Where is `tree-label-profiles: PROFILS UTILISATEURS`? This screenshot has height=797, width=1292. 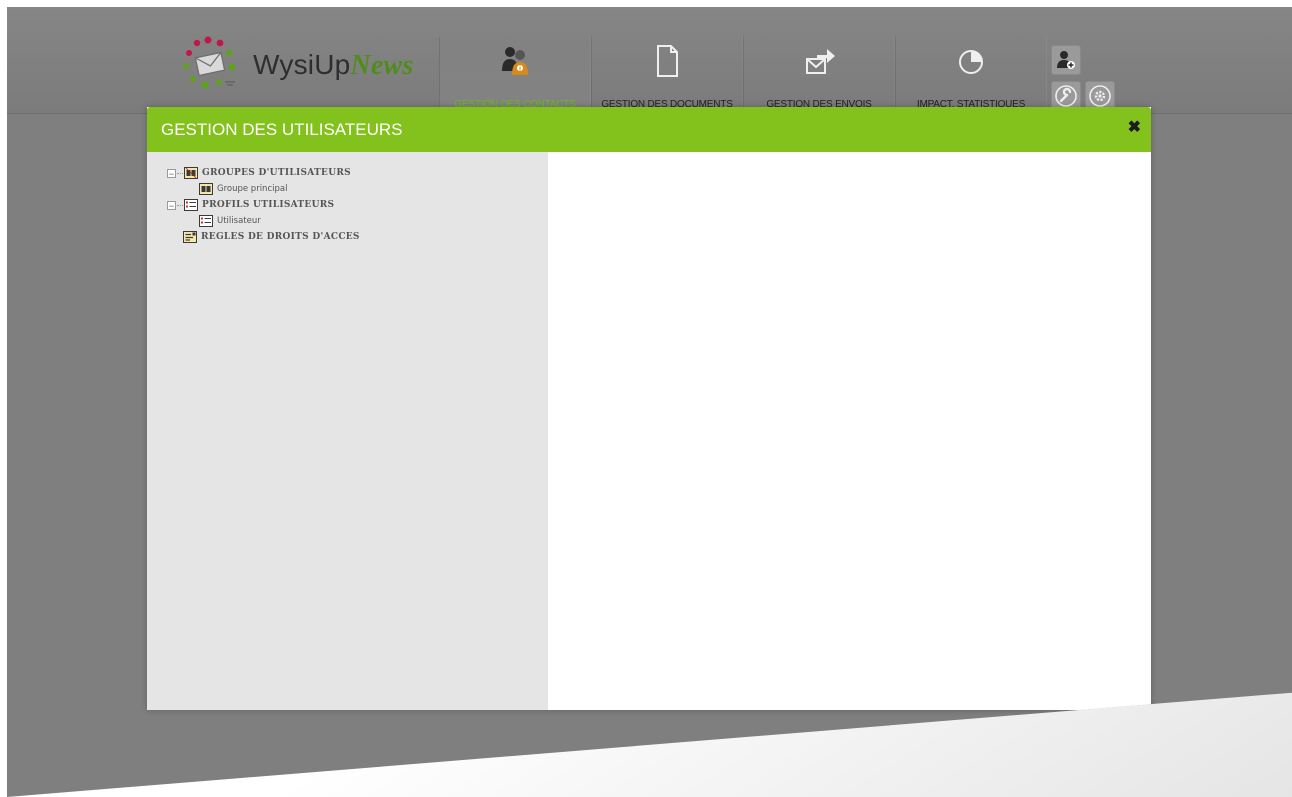
tree-label-profiles: PROFILS UTILISATEURS is located at coordinates (268, 205).